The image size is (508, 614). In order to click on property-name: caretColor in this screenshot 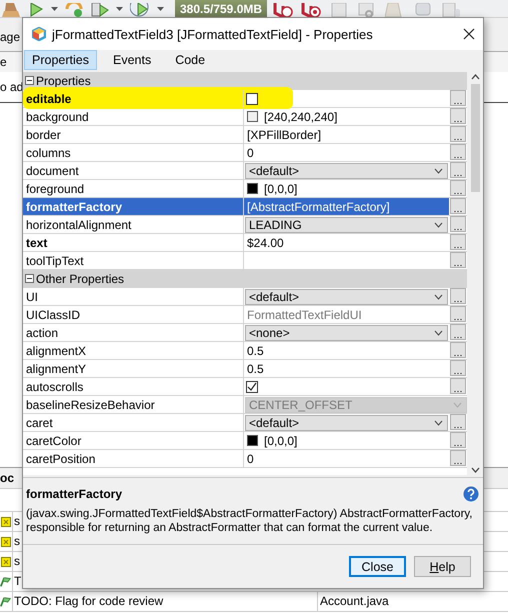, I will do `click(133, 440)`.